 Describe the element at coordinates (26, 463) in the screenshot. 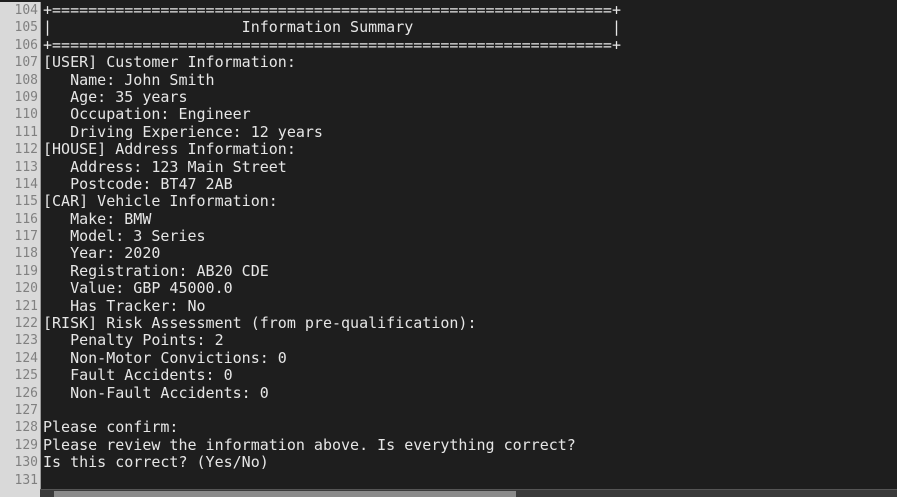

I see `line-number: 130` at that location.